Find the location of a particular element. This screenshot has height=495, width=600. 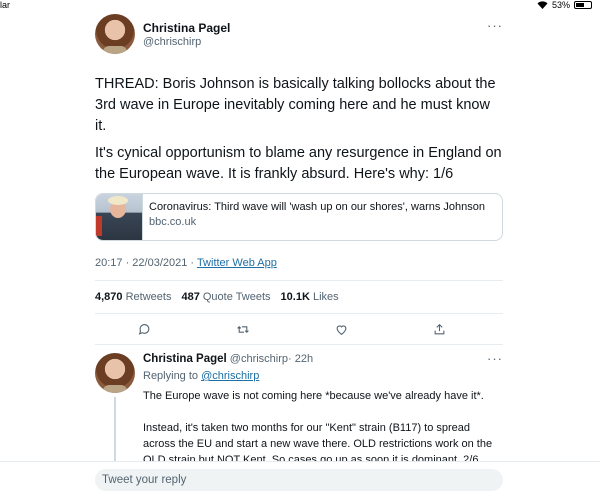

tweet-actions is located at coordinates (299, 329).